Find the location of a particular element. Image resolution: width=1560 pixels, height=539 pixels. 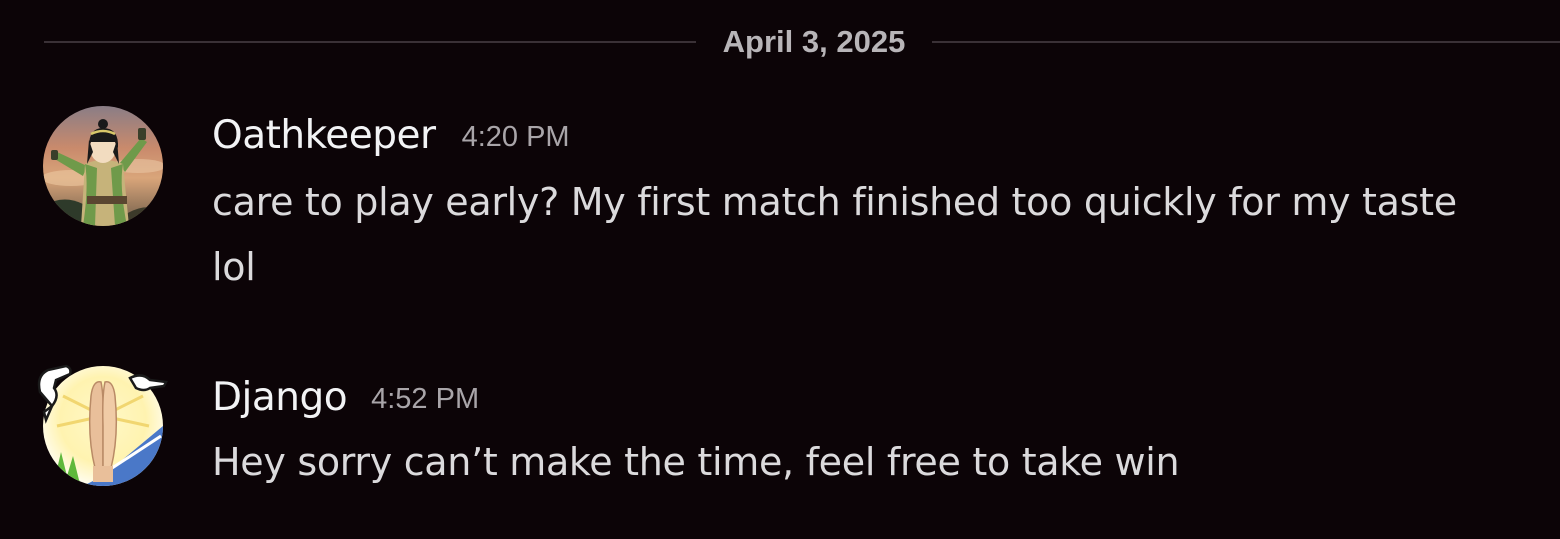

timestamp: 4:20 PM is located at coordinates (516, 137).